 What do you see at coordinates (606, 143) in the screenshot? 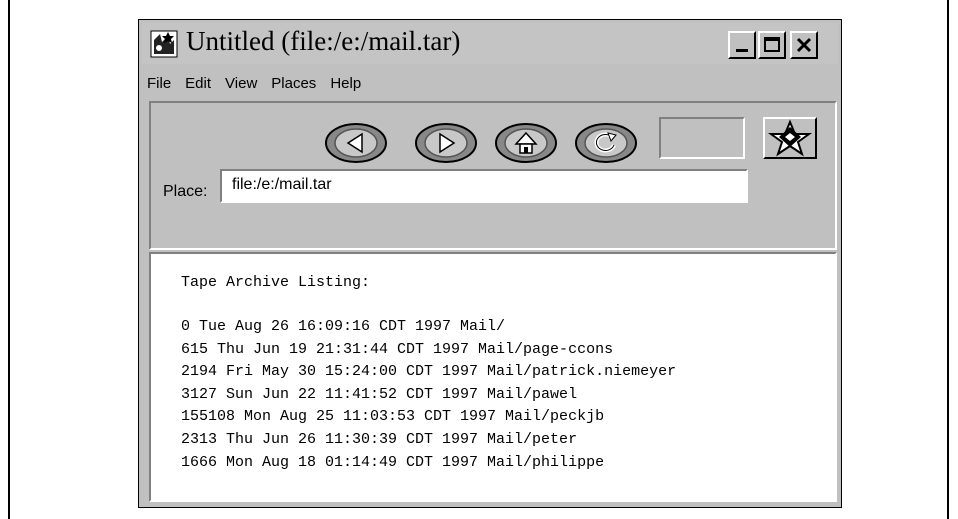
I see `reload-icon` at bounding box center [606, 143].